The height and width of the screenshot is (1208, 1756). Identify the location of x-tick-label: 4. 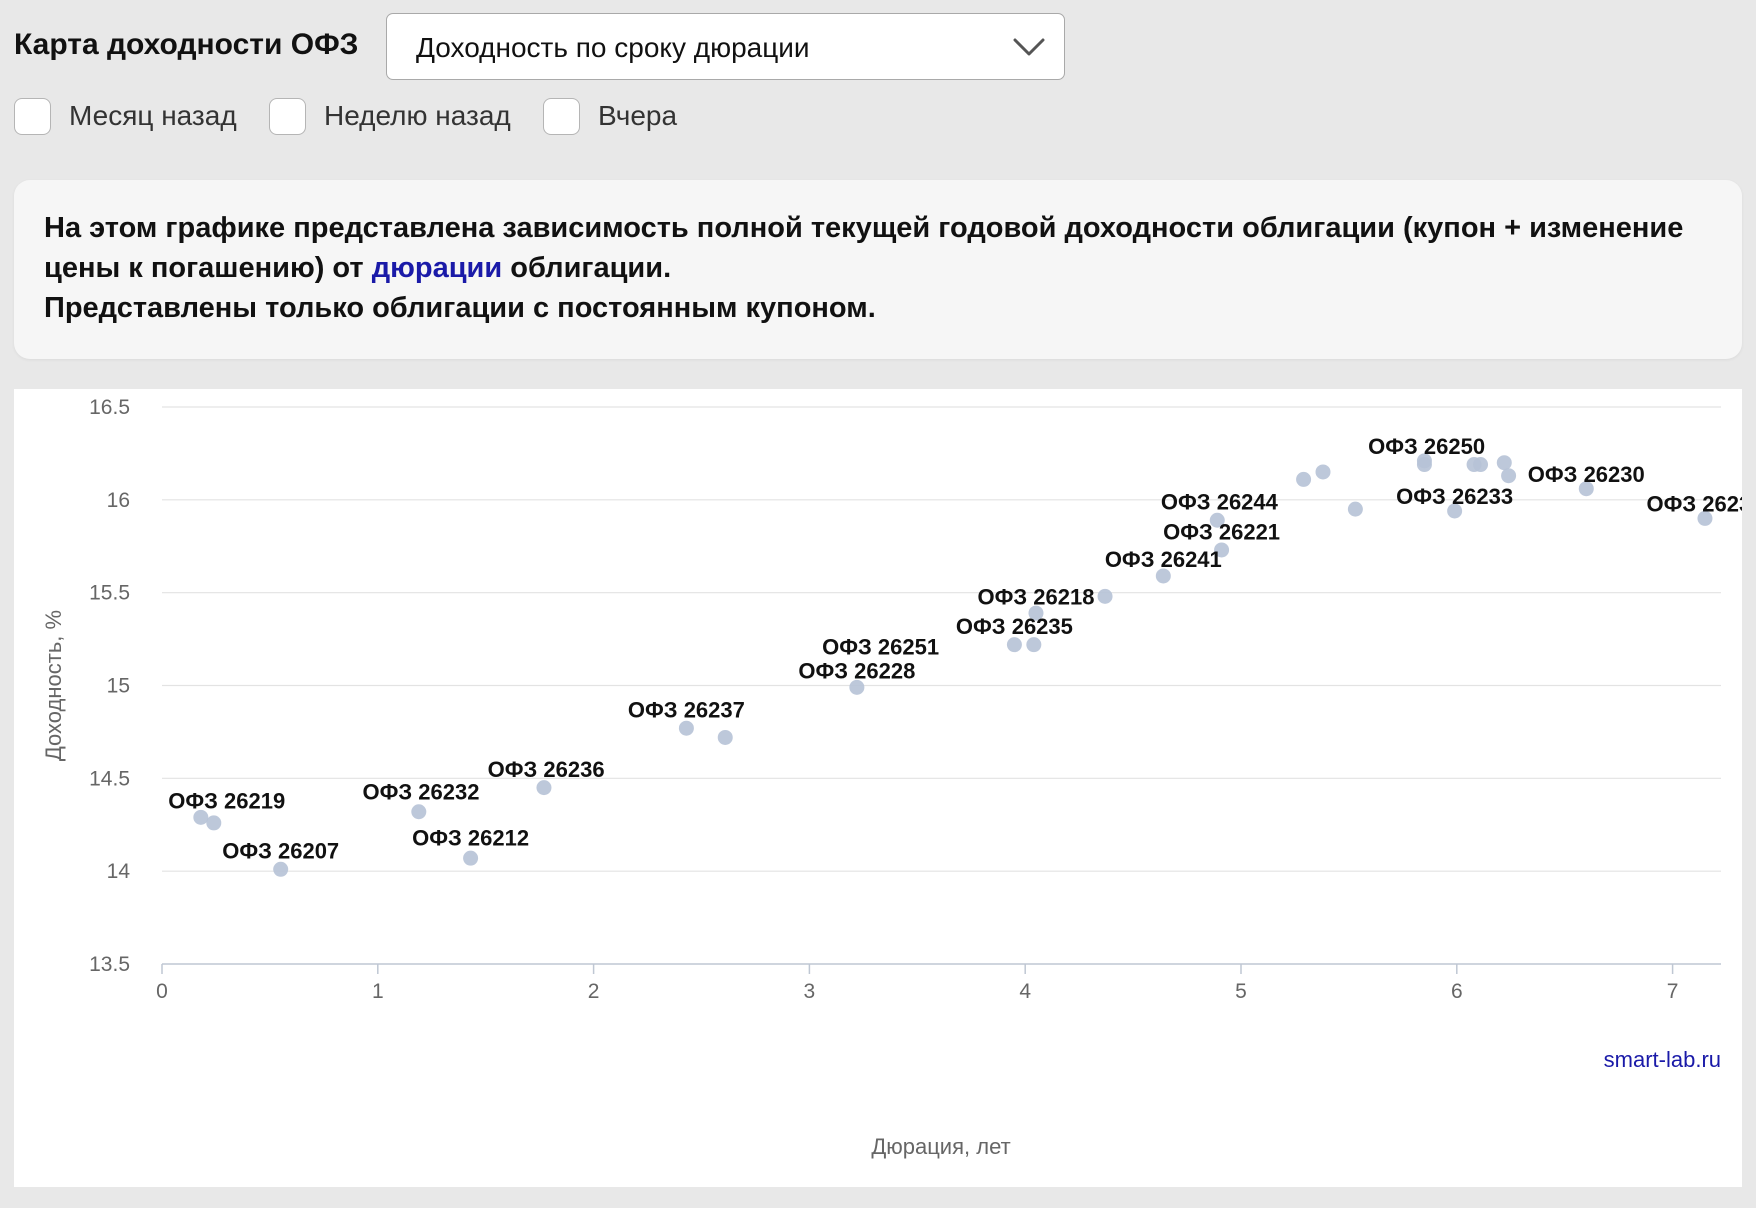
(1025, 991).